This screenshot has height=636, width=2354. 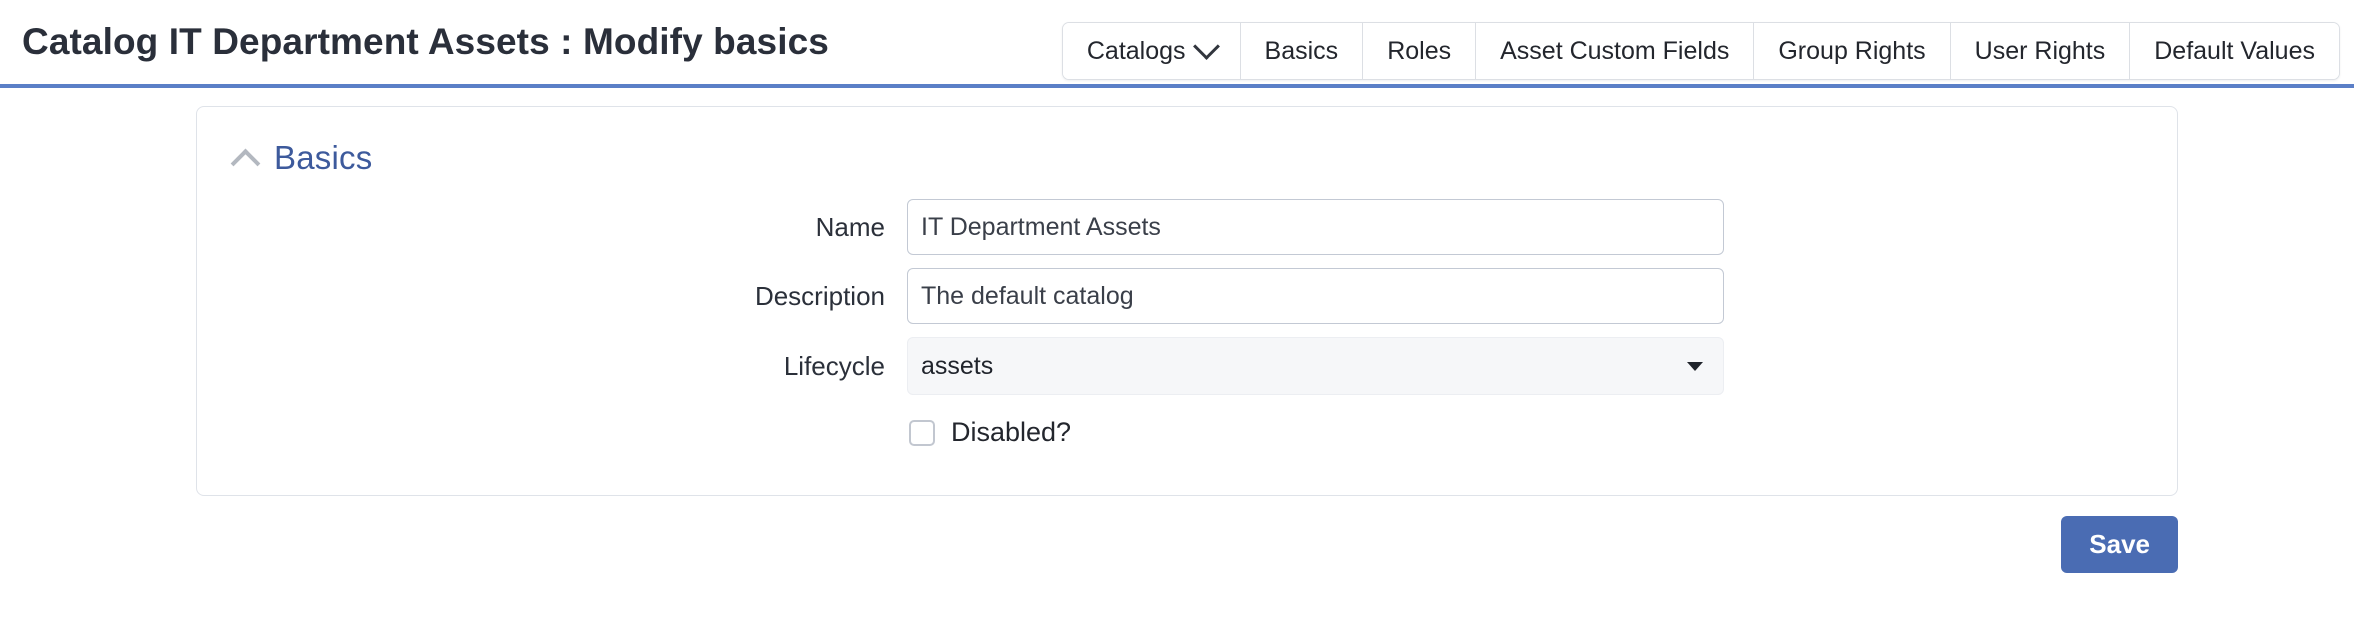 I want to click on tab-roles: Roles, so click(x=1420, y=51).